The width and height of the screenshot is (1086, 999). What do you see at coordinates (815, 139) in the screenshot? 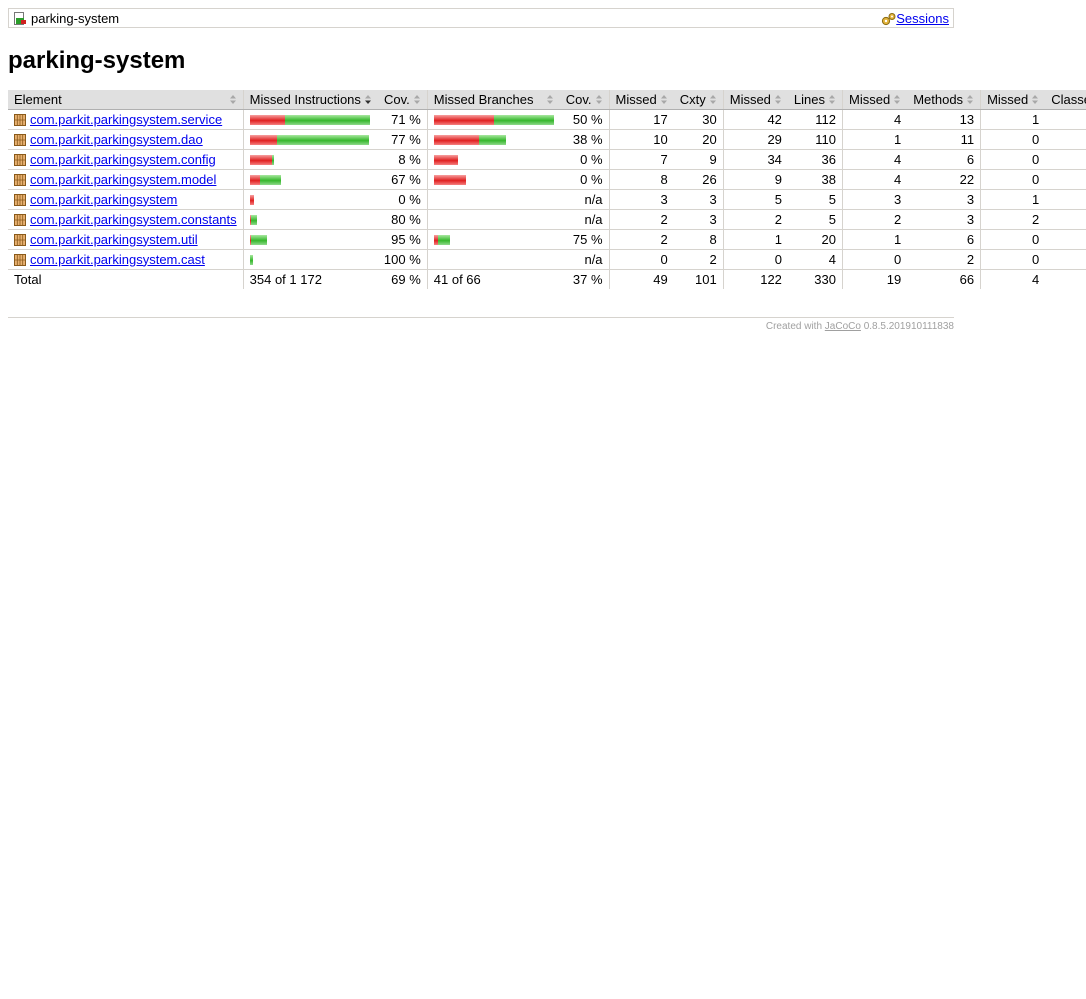
I see `lines-cell: 110` at bounding box center [815, 139].